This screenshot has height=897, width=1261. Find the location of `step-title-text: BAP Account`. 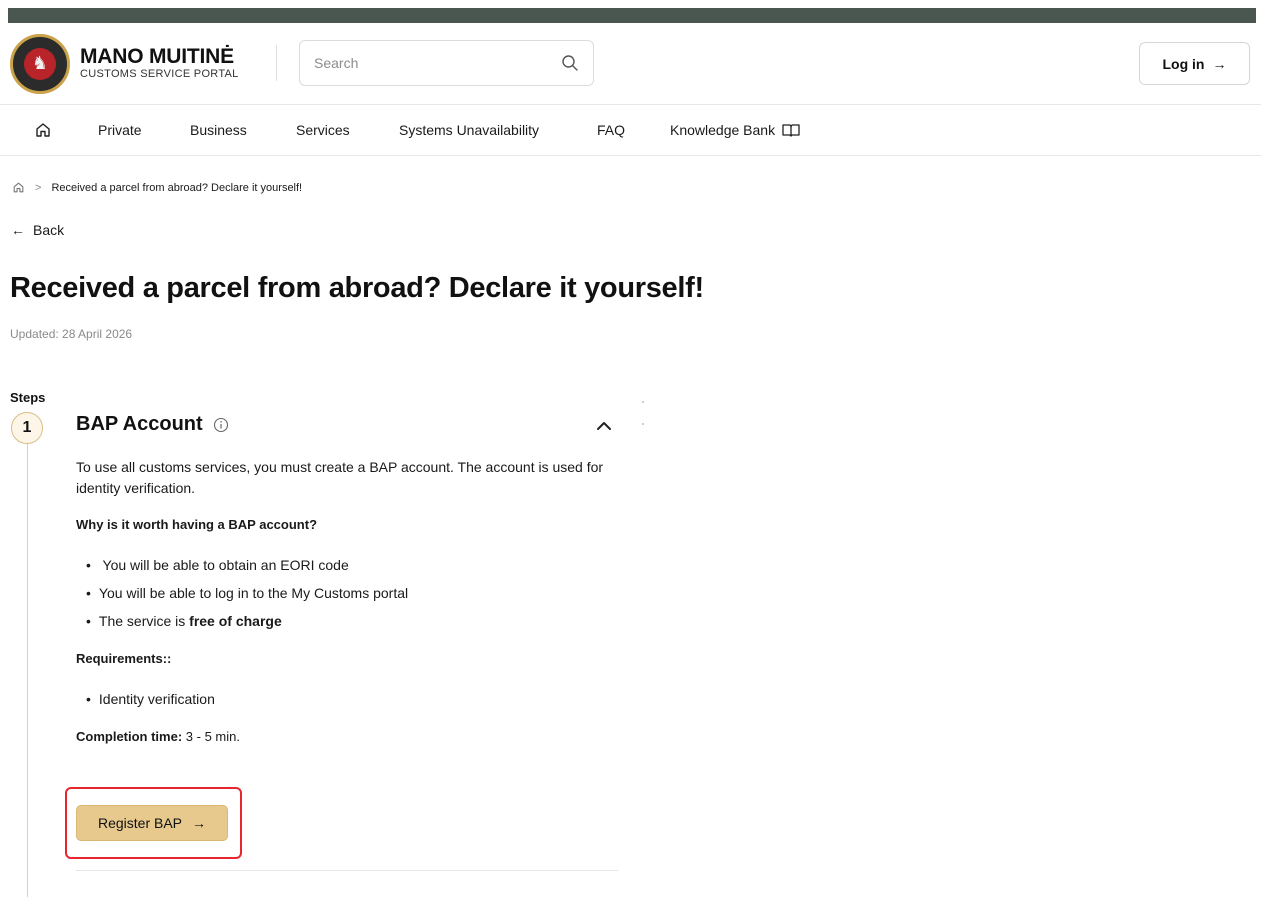

step-title-text: BAP Account is located at coordinates (139, 424).